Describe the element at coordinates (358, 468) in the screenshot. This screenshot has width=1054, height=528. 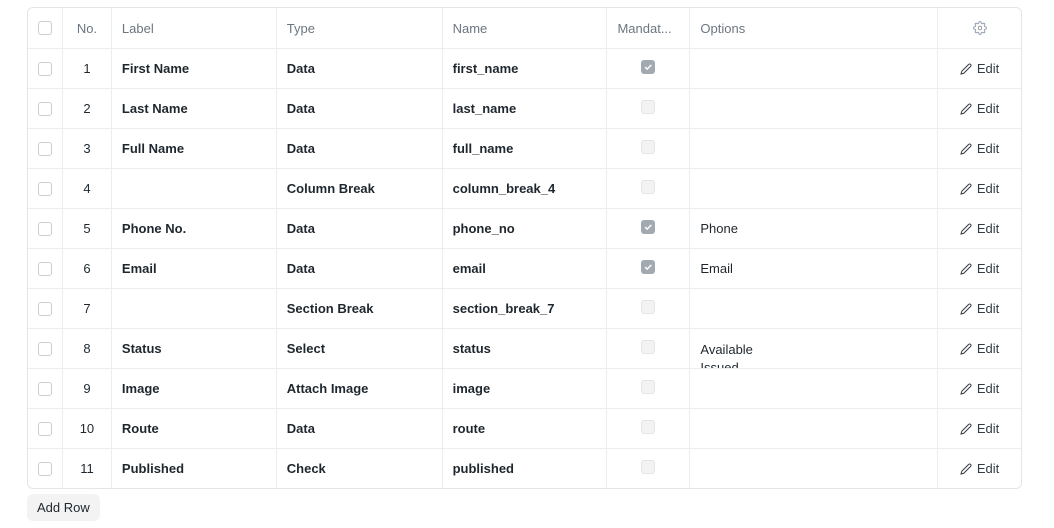
I see `field-type: Check` at that location.